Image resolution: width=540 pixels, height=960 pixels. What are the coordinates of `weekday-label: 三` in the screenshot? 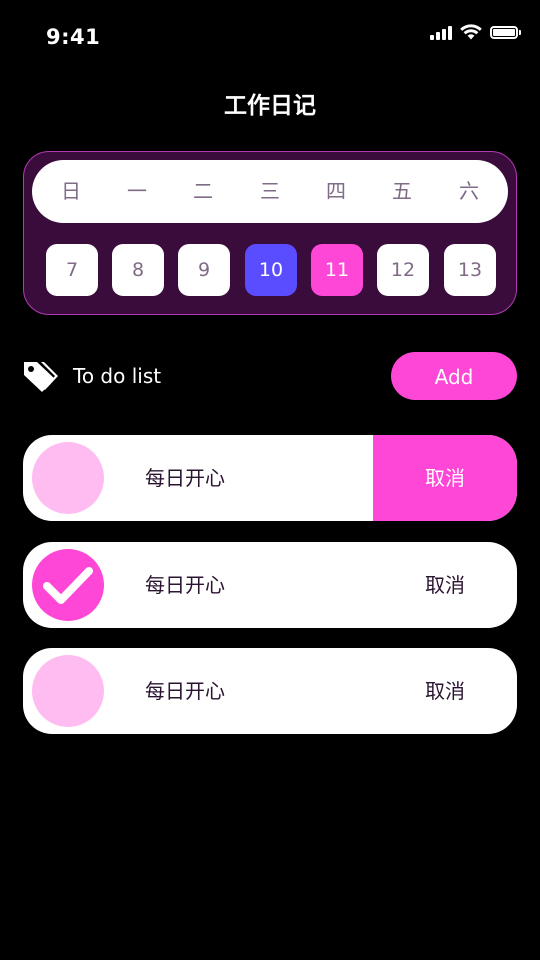 It's located at (270, 191).